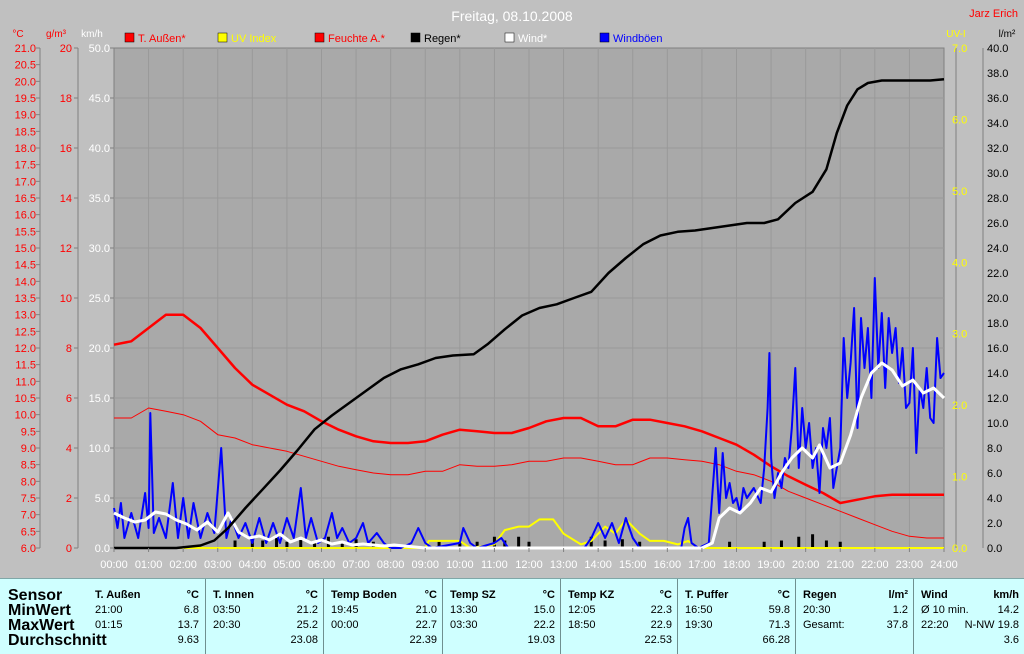 The image size is (1024, 654). What do you see at coordinates (820, 595) in the screenshot?
I see `stat-sensor-name: Regen` at bounding box center [820, 595].